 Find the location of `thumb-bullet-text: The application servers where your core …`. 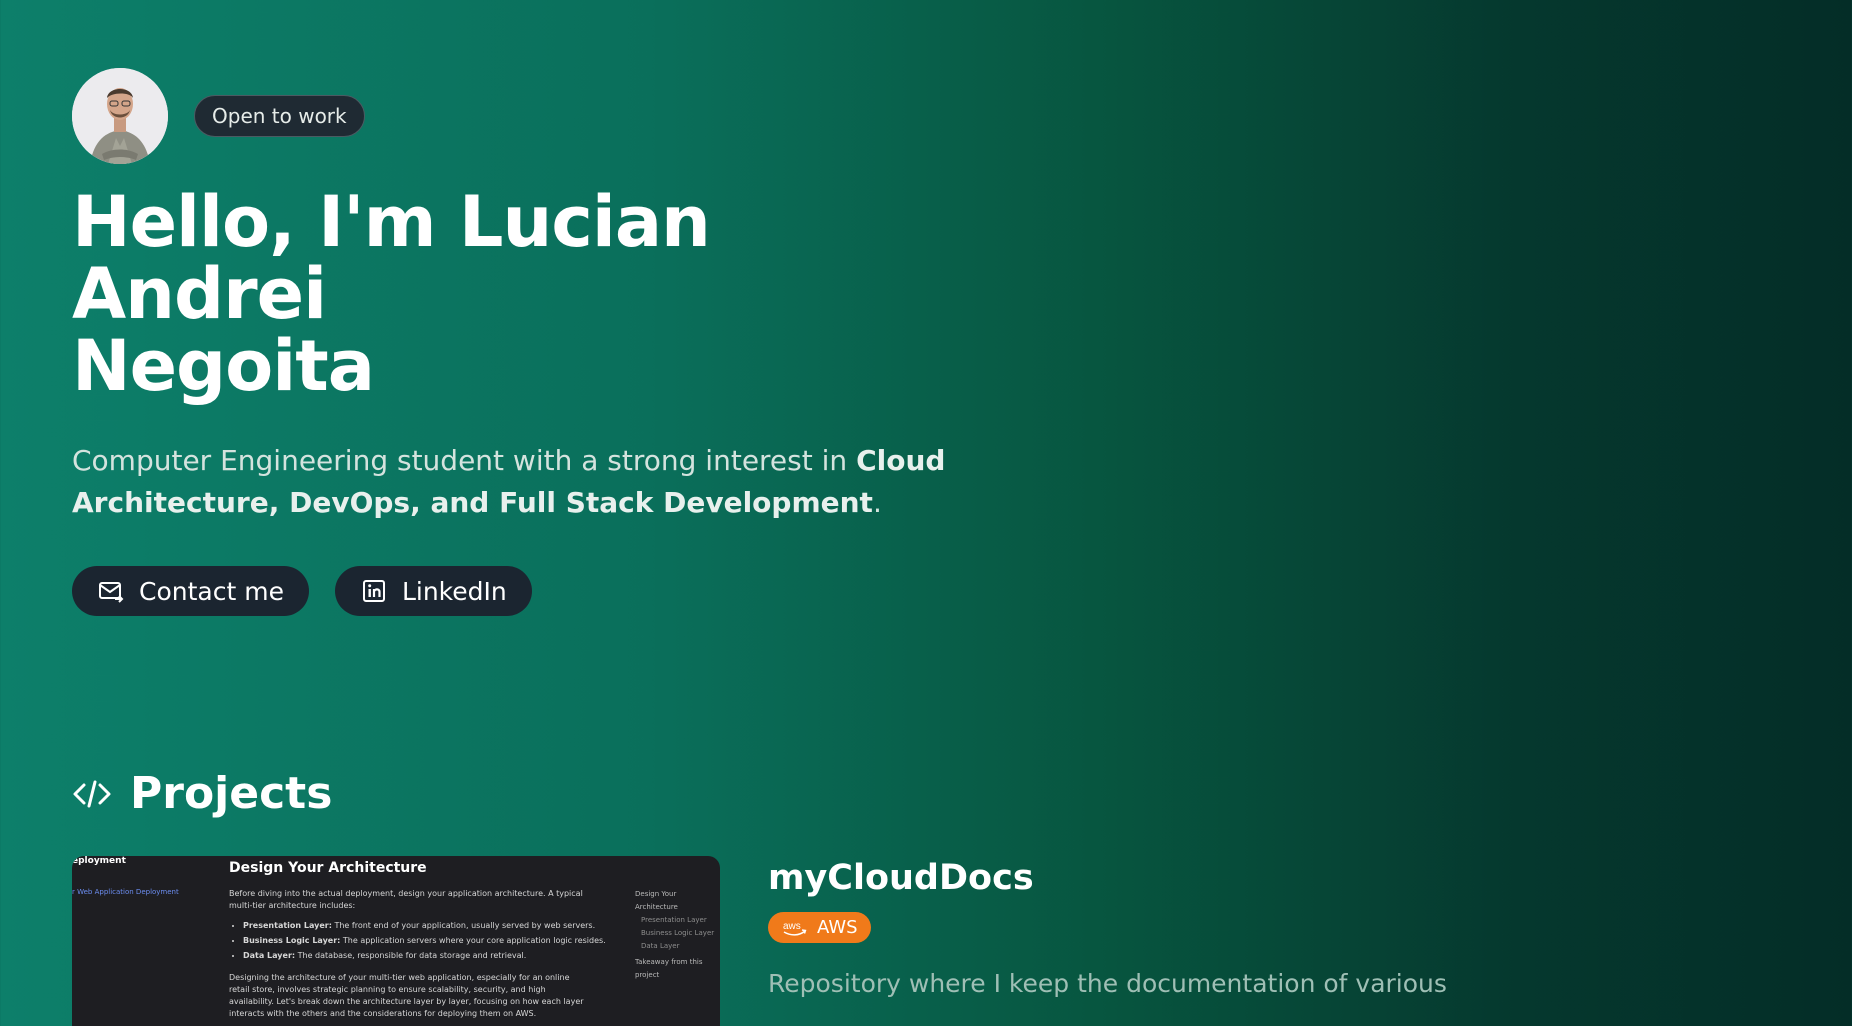

thumb-bullet-text: The application servers where your core … is located at coordinates (473, 940).